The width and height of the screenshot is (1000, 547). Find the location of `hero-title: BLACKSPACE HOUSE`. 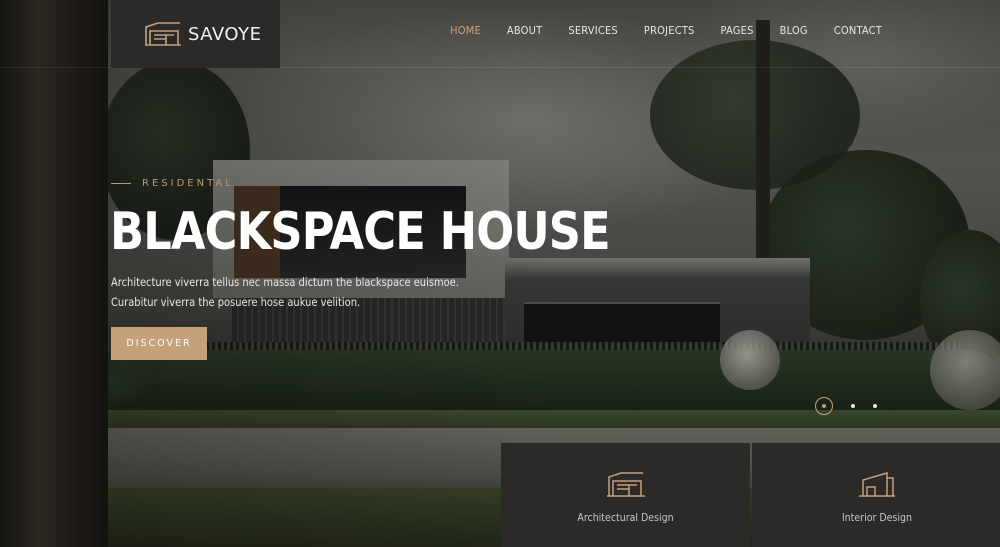

hero-title: BLACKSPACE HOUSE is located at coordinates (360, 232).